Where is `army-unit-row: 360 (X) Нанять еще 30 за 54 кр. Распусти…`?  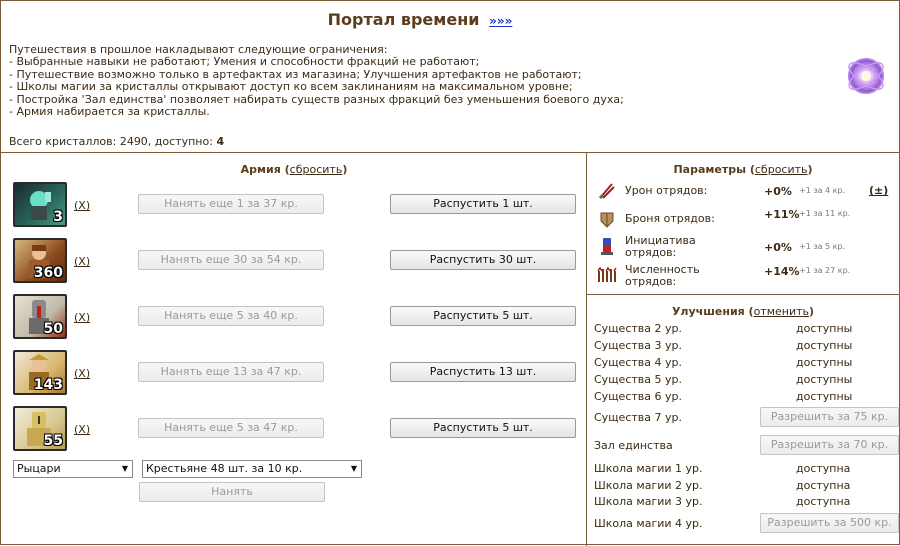
army-unit-row: 360 (X) Нанять еще 30 за 54 кр. Распусти… is located at coordinates (298, 262).